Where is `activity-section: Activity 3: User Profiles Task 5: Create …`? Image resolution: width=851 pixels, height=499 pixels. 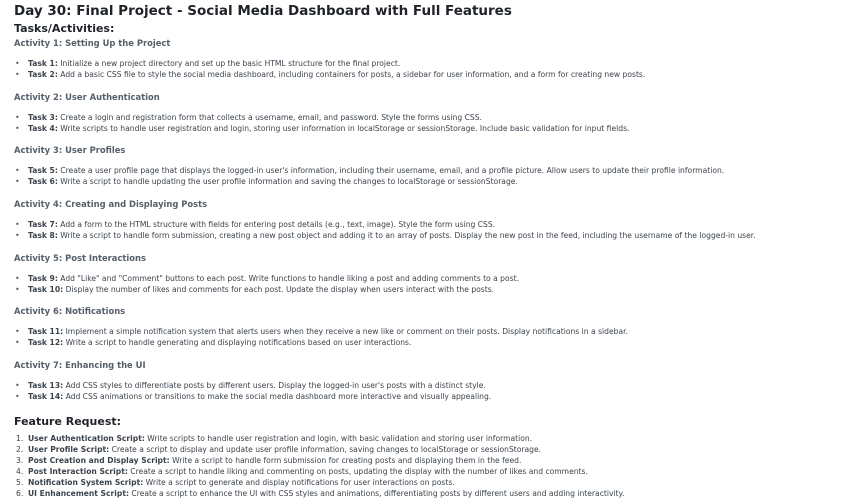 activity-section: Activity 3: User Profiles Task 5: Create … is located at coordinates (432, 171).